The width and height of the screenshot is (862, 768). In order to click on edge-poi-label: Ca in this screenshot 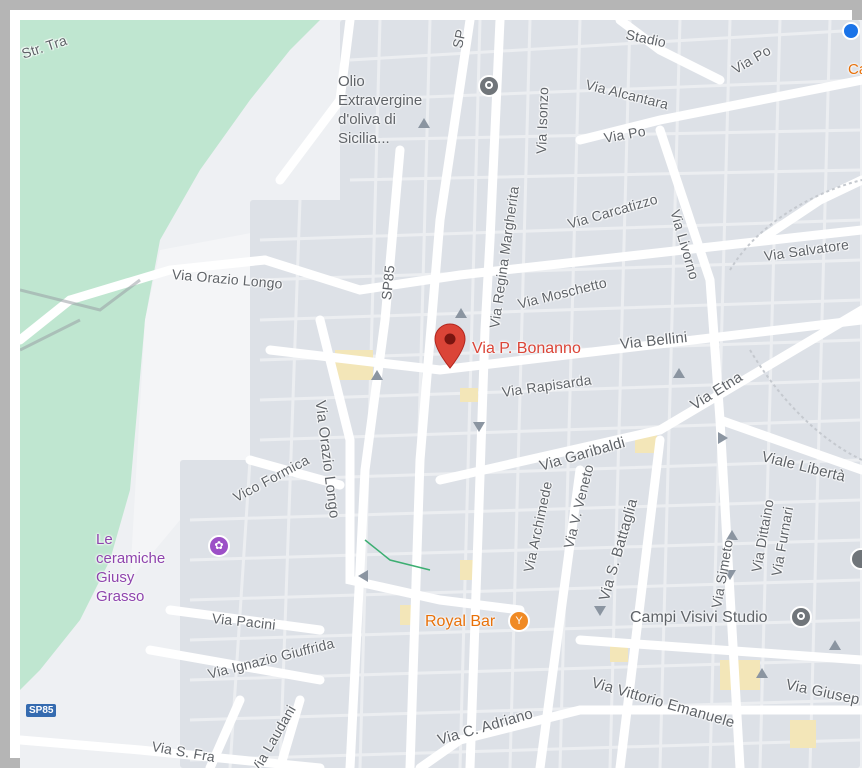, I will do `click(855, 69)`.